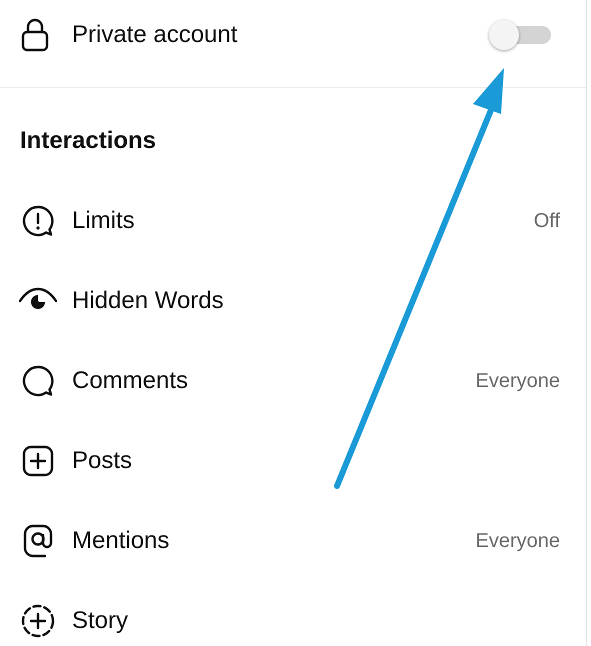 This screenshot has width=591, height=646. Describe the element at coordinates (38, 541) in the screenshot. I see `at-sign-icon` at that location.